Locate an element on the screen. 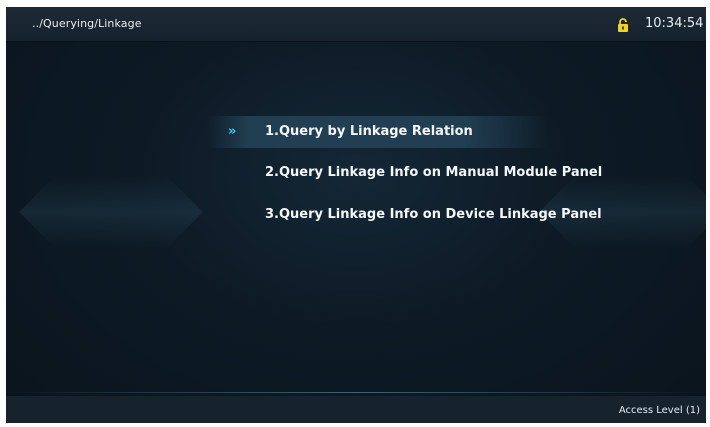 This screenshot has width=710, height=427. decorative-glow-left is located at coordinates (111, 212).